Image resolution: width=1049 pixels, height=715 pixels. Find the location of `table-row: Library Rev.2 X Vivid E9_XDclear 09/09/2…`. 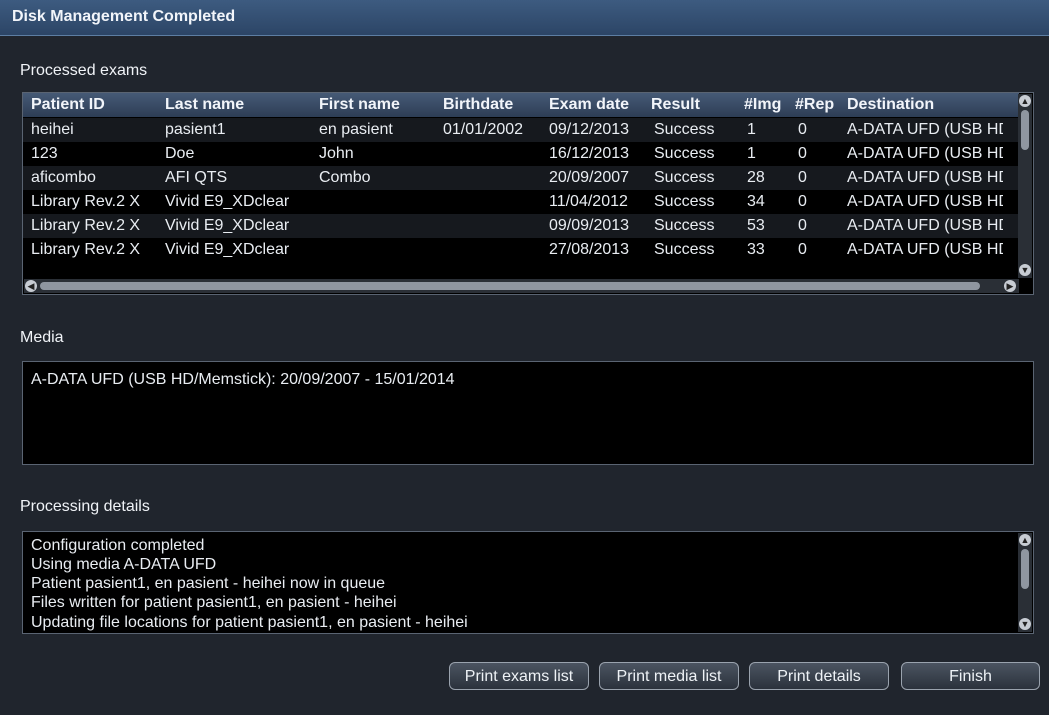

table-row: Library Rev.2 X Vivid E9_XDclear 09/09/2… is located at coordinates (521, 226).